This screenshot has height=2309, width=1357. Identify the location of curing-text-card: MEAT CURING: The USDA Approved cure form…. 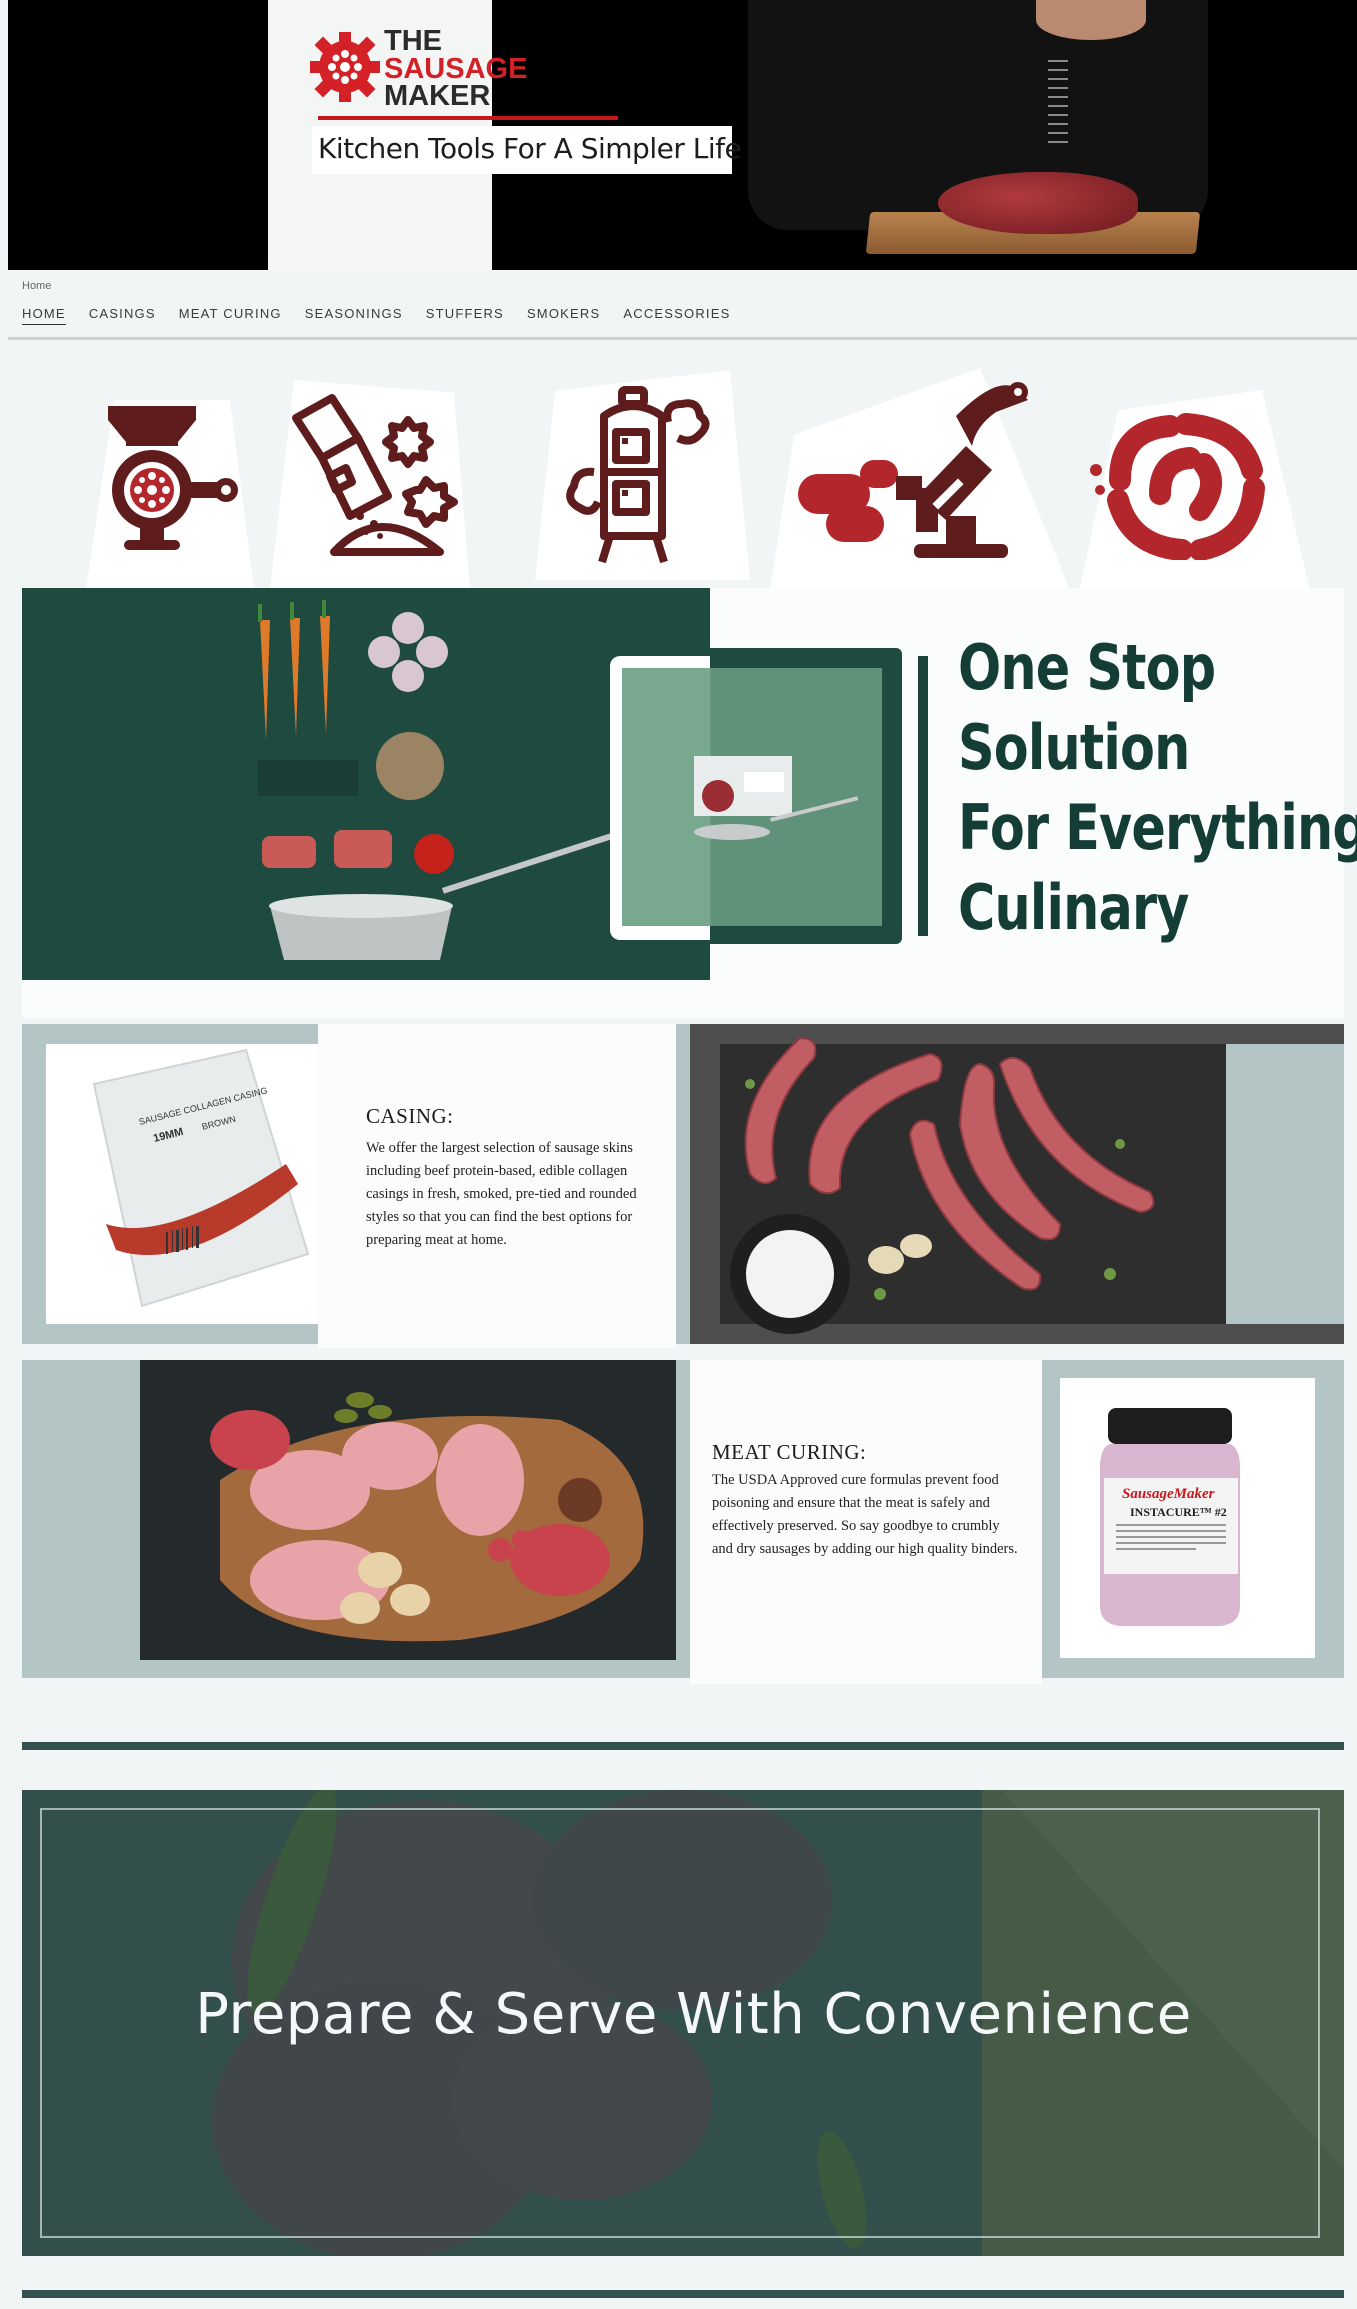
(866, 1522).